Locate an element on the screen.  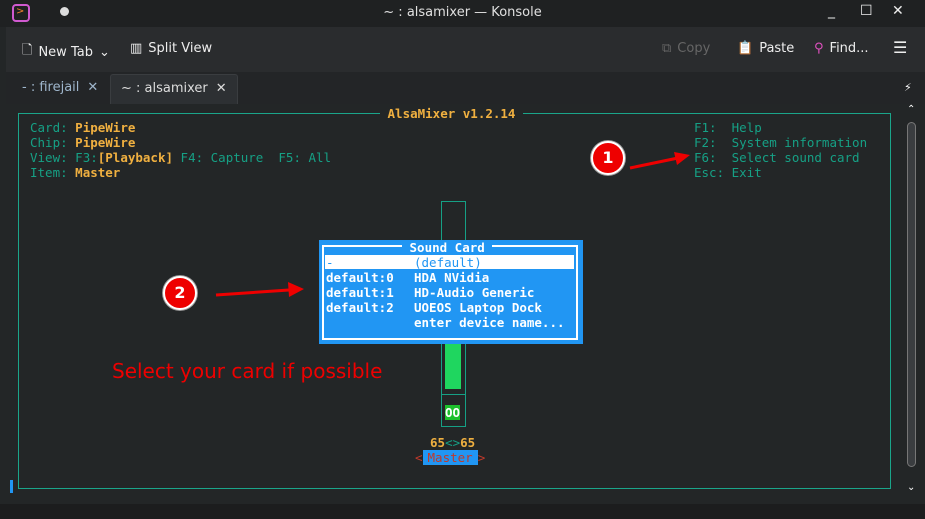
annotation-badge-2: 2 is located at coordinates (180, 293).